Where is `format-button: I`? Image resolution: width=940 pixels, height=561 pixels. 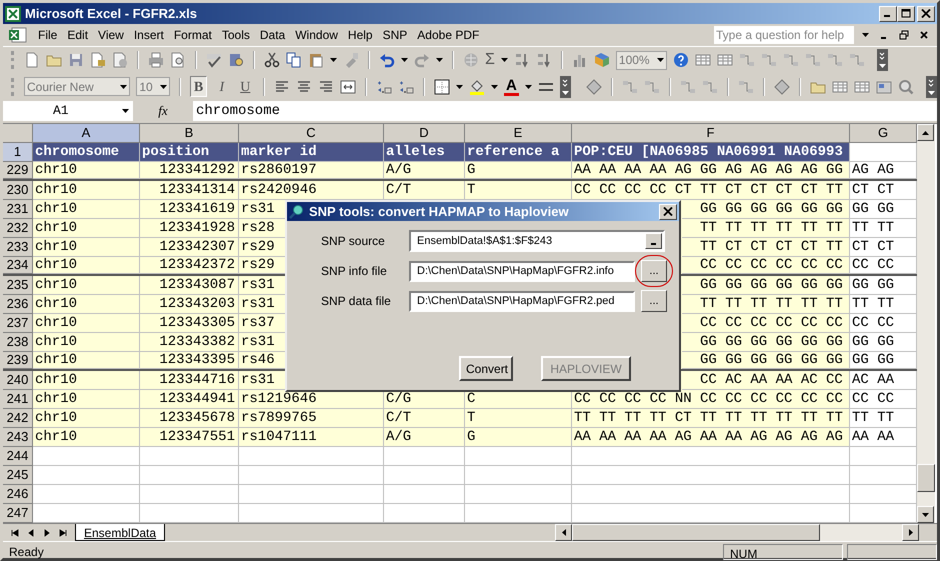 format-button: I is located at coordinates (222, 86).